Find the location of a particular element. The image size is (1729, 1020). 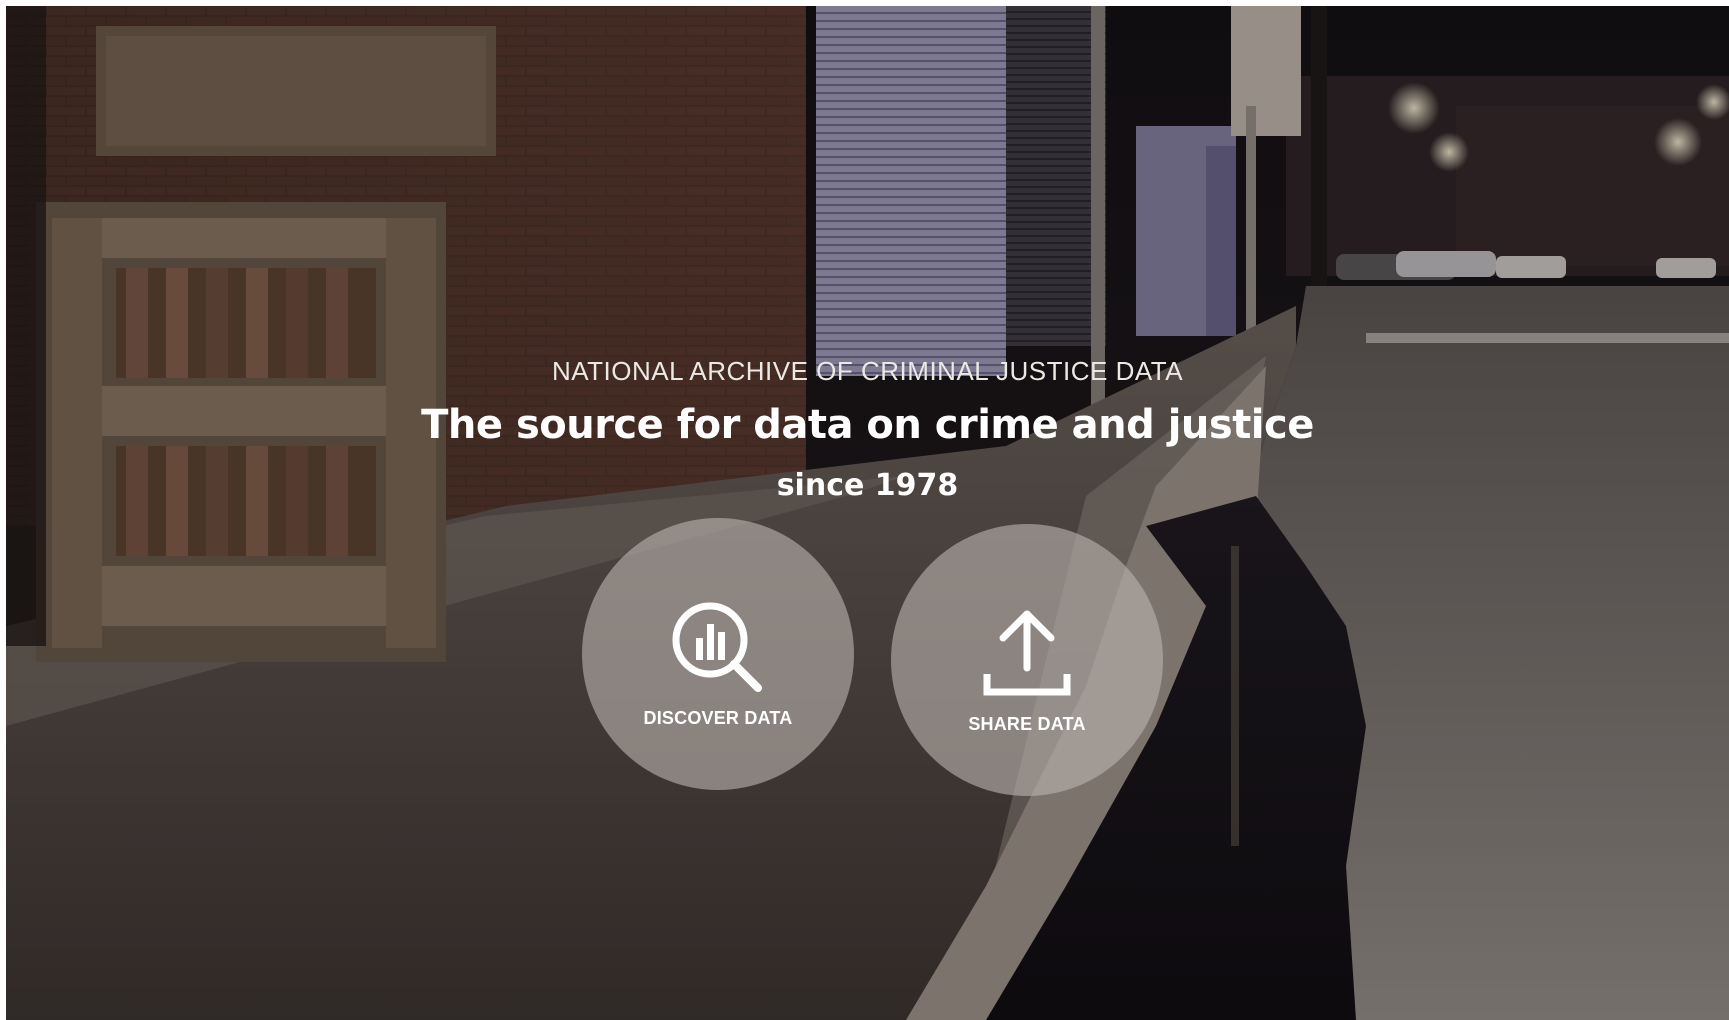

search-chart-icon is located at coordinates (717, 647).